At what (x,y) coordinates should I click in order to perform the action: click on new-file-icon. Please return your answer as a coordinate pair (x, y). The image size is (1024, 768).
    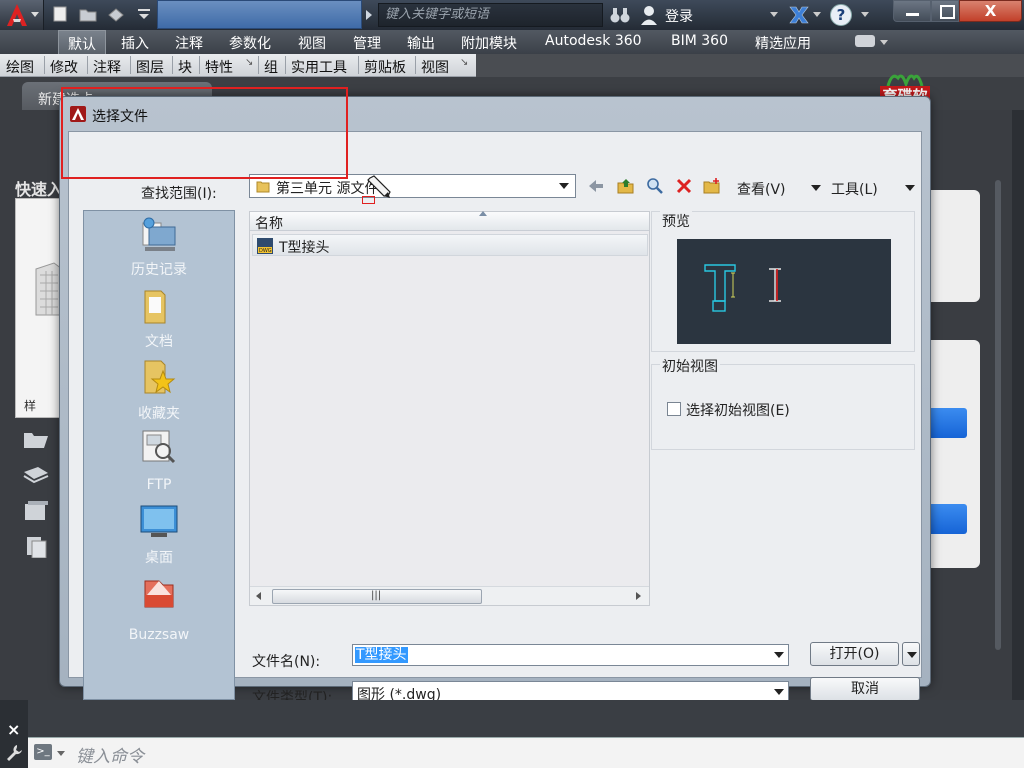
    Looking at the image, I should click on (60, 14).